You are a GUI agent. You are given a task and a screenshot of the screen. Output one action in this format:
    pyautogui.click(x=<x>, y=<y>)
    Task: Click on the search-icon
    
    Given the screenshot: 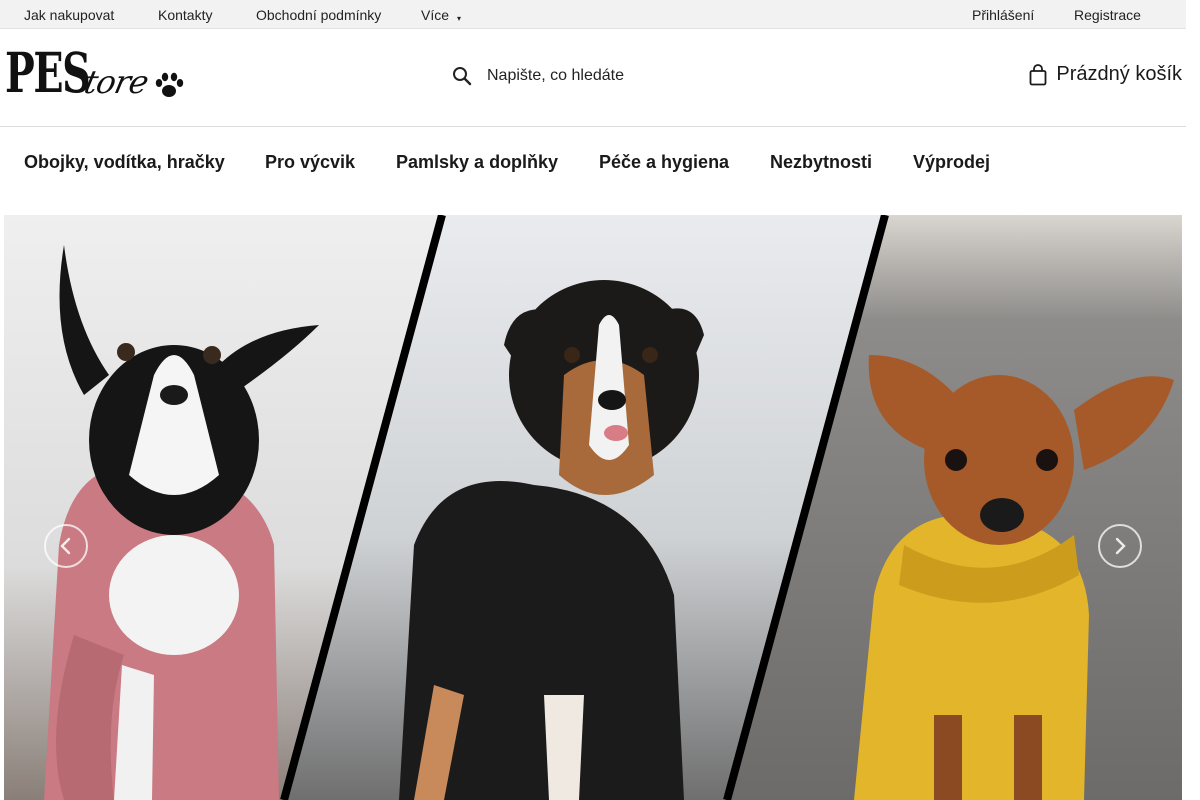 What is the action you would take?
    pyautogui.click(x=462, y=76)
    